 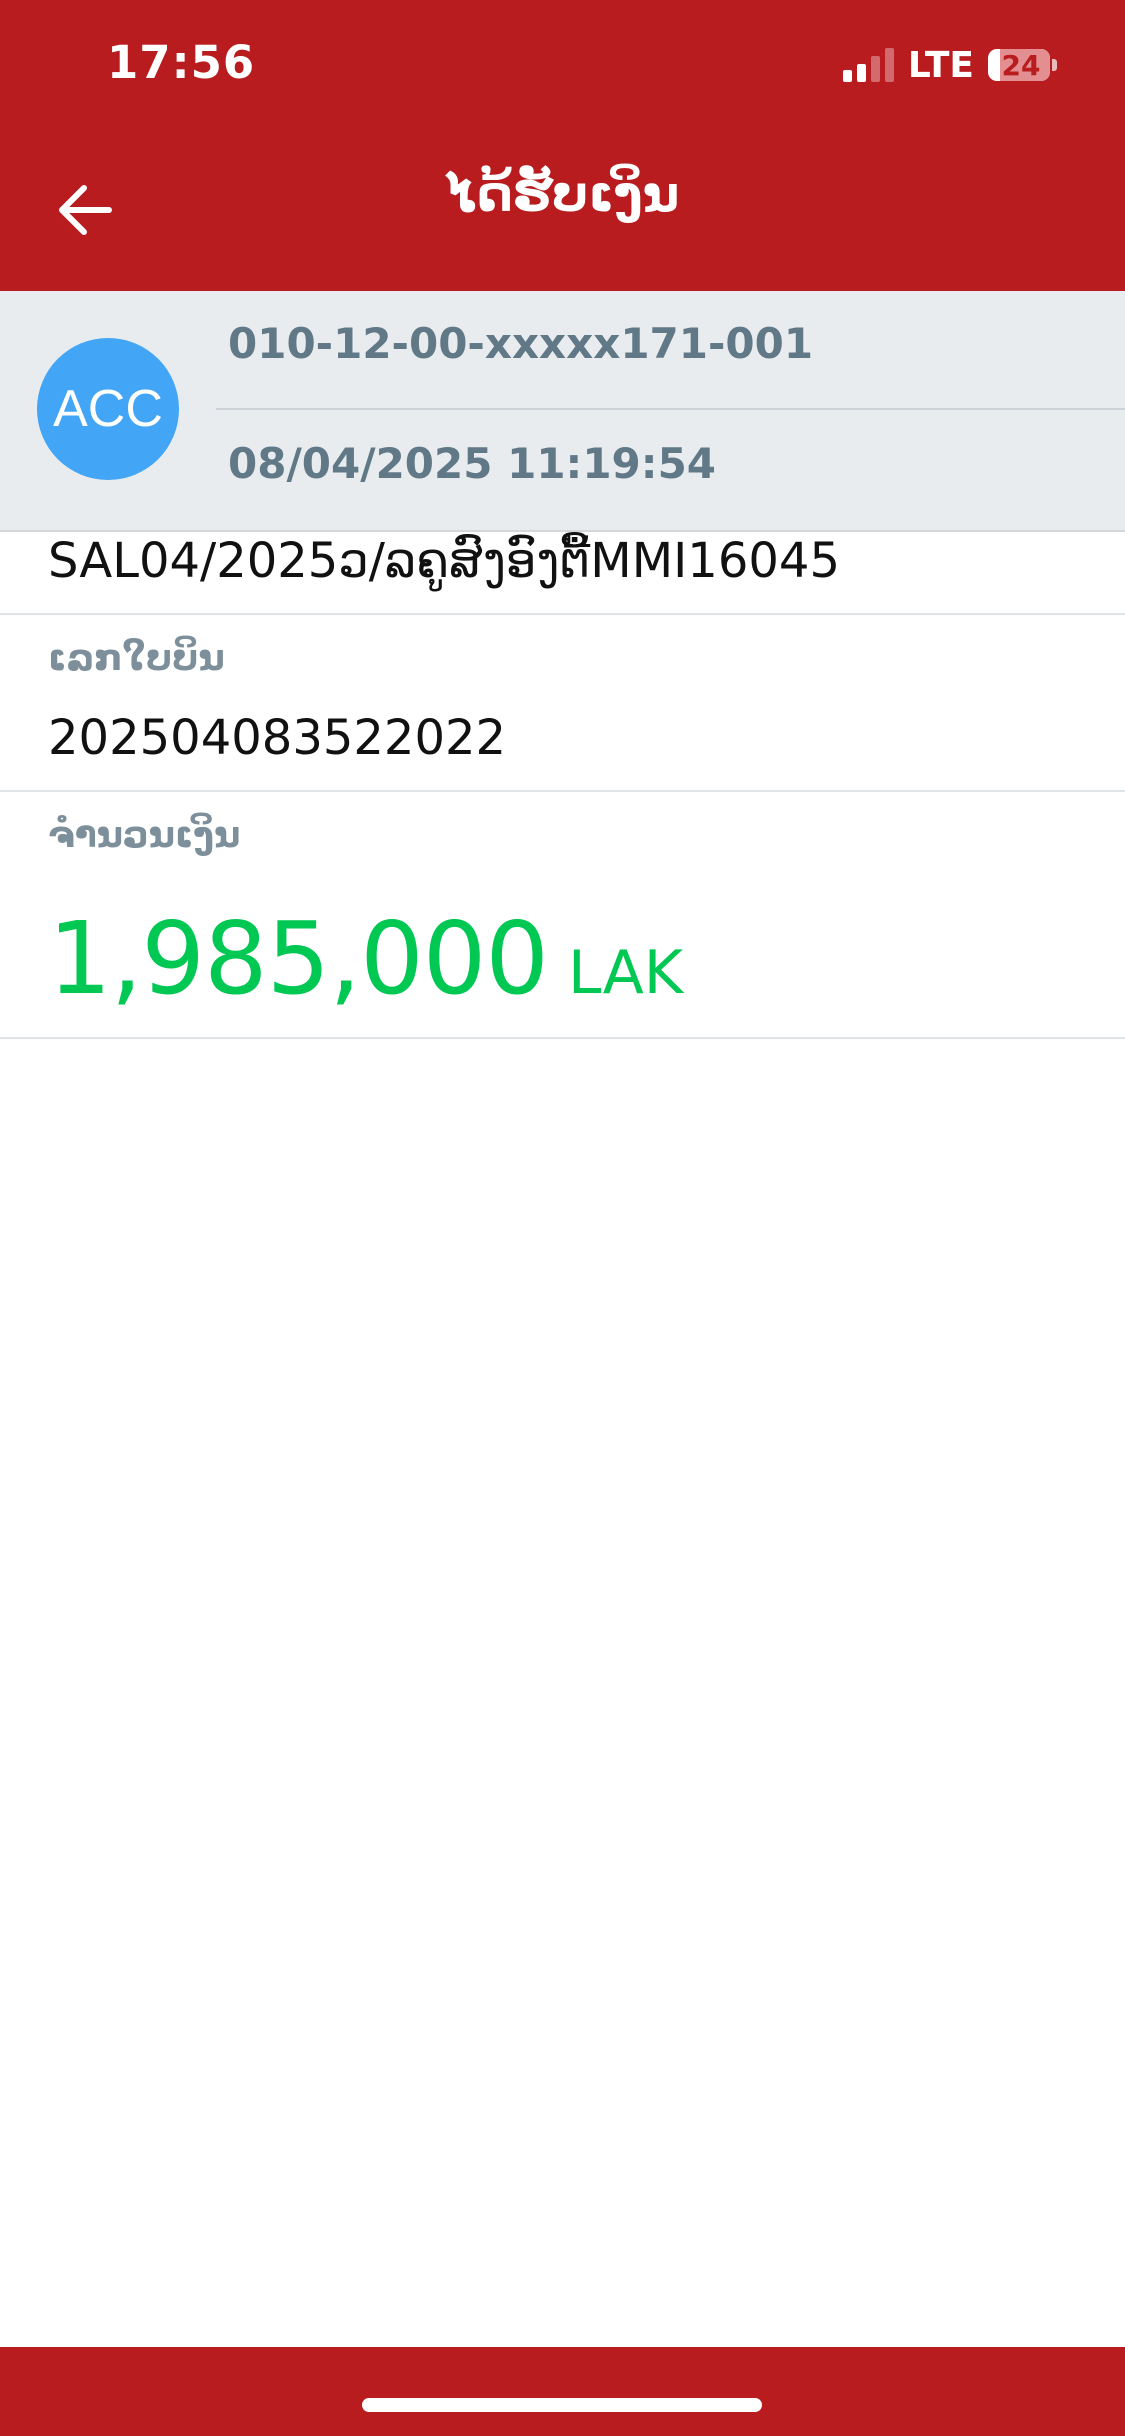 What do you see at coordinates (562, 2405) in the screenshot?
I see `home-indicator` at bounding box center [562, 2405].